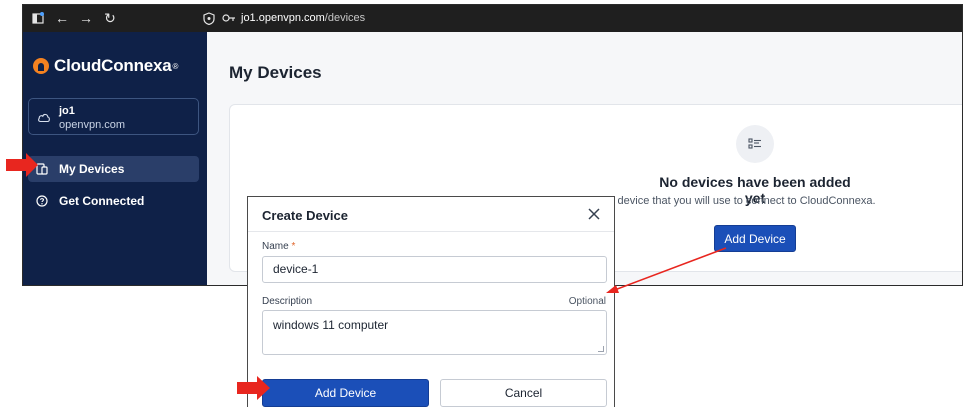 This screenshot has width=965, height=407. I want to click on url-domain: jo1.openvpn.com, so click(283, 18).